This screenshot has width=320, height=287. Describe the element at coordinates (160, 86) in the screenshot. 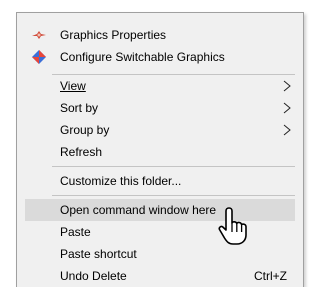

I see `menu-item-view: View` at that location.